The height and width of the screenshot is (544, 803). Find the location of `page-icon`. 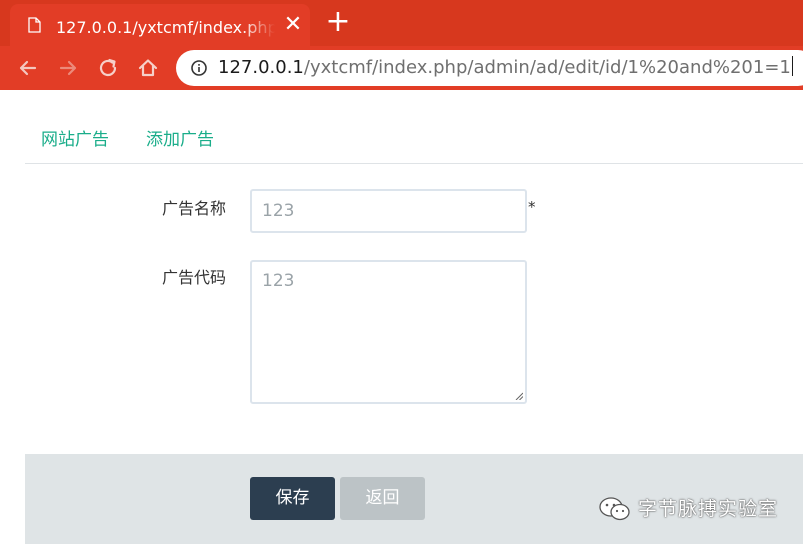

page-icon is located at coordinates (34, 25).